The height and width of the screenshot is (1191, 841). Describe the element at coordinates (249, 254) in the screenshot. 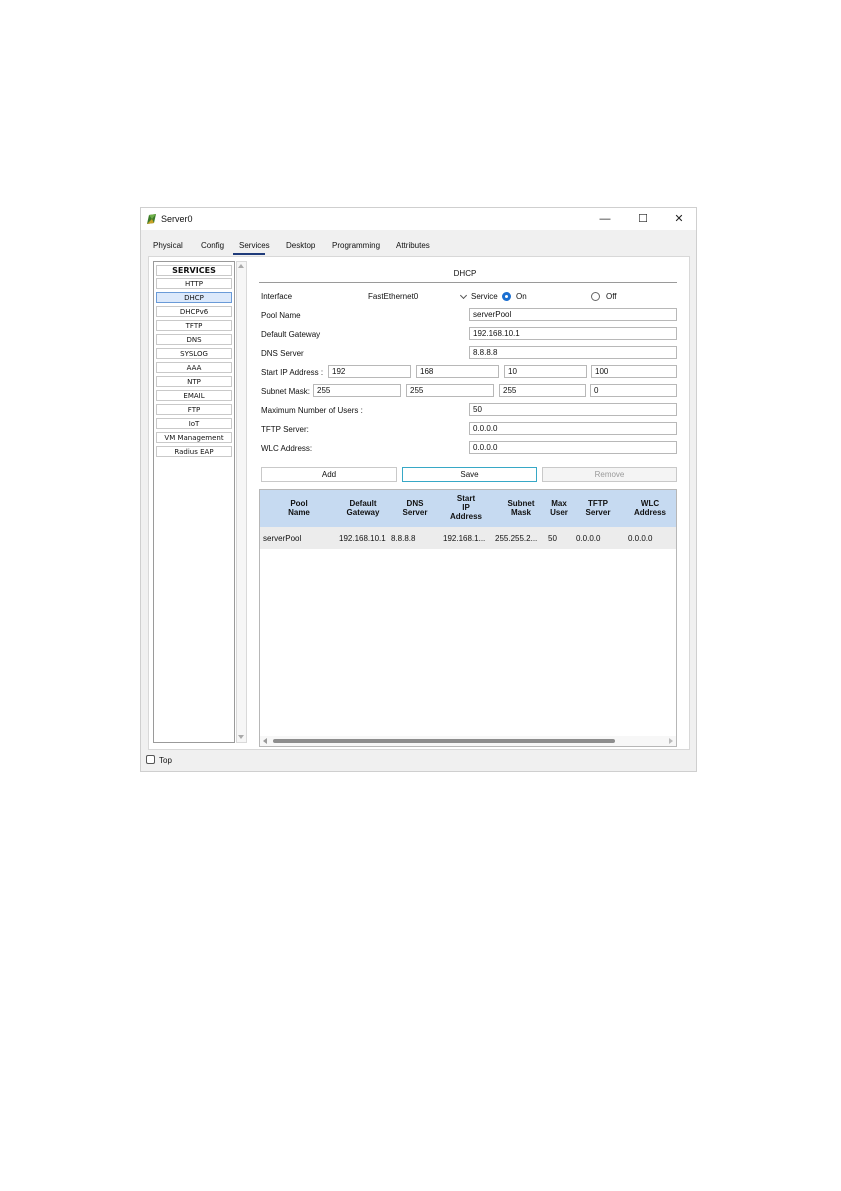

I see `active-tab-indicator` at that location.